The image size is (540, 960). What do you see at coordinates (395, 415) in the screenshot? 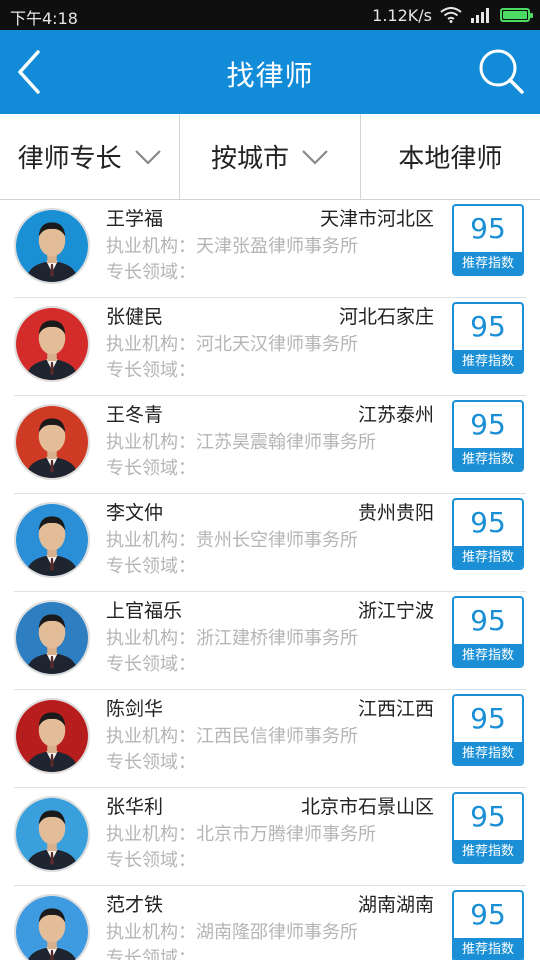
I see `lawyer-location: 江苏泰州` at bounding box center [395, 415].